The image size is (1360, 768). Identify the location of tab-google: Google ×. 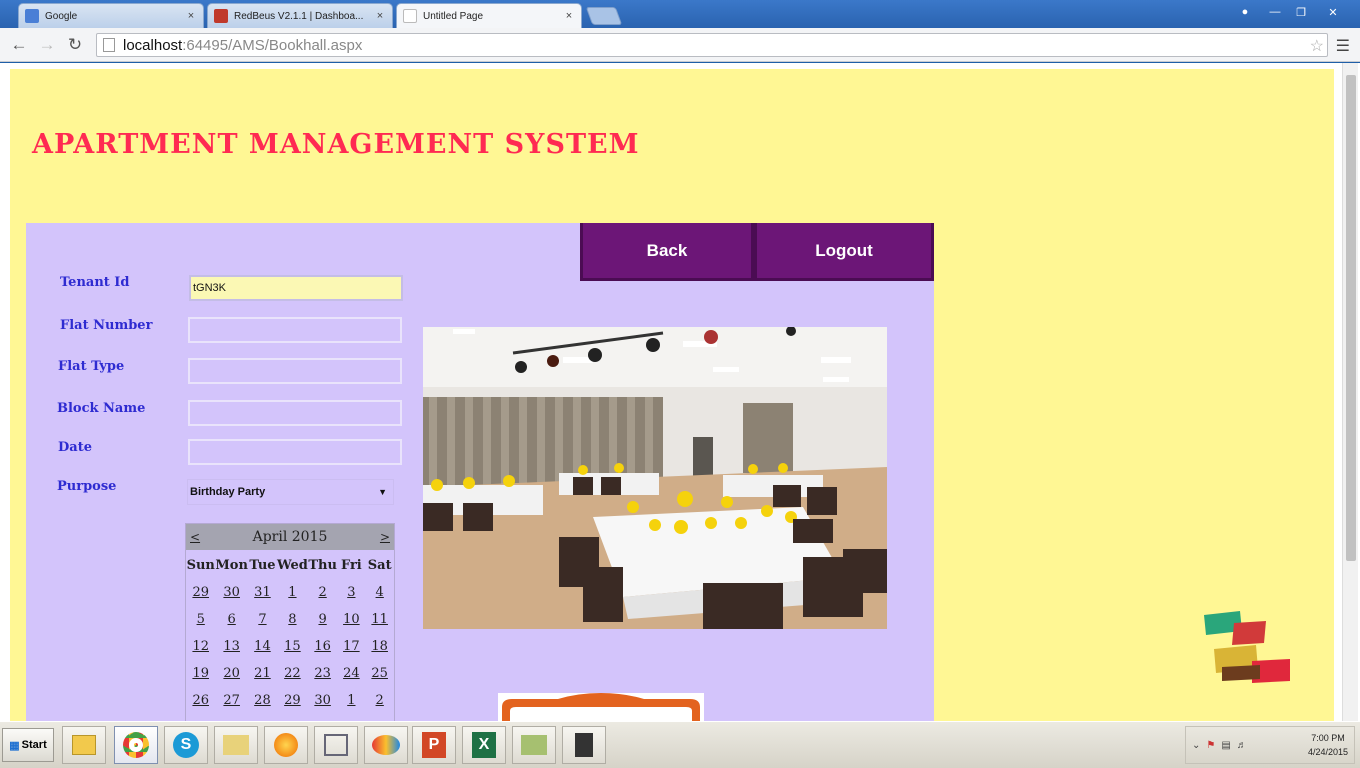
(111, 15).